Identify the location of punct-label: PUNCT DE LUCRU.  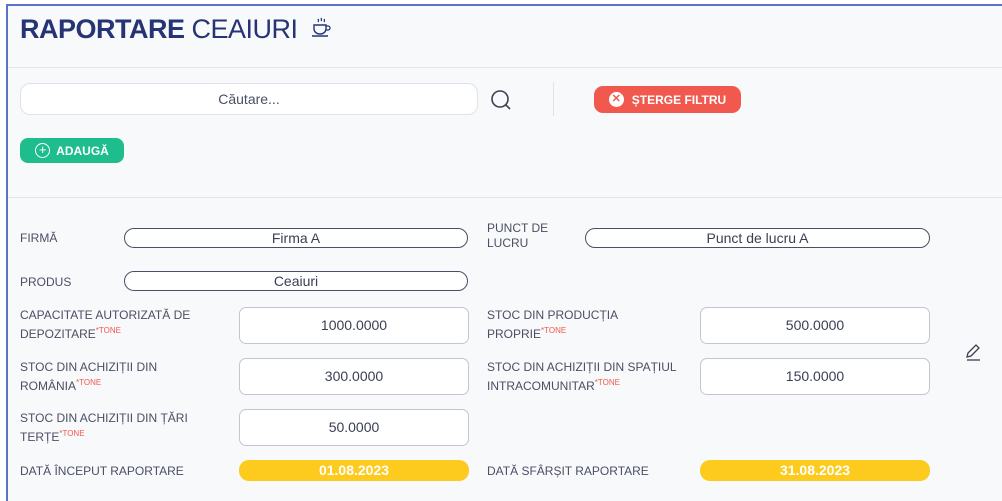
(517, 236).